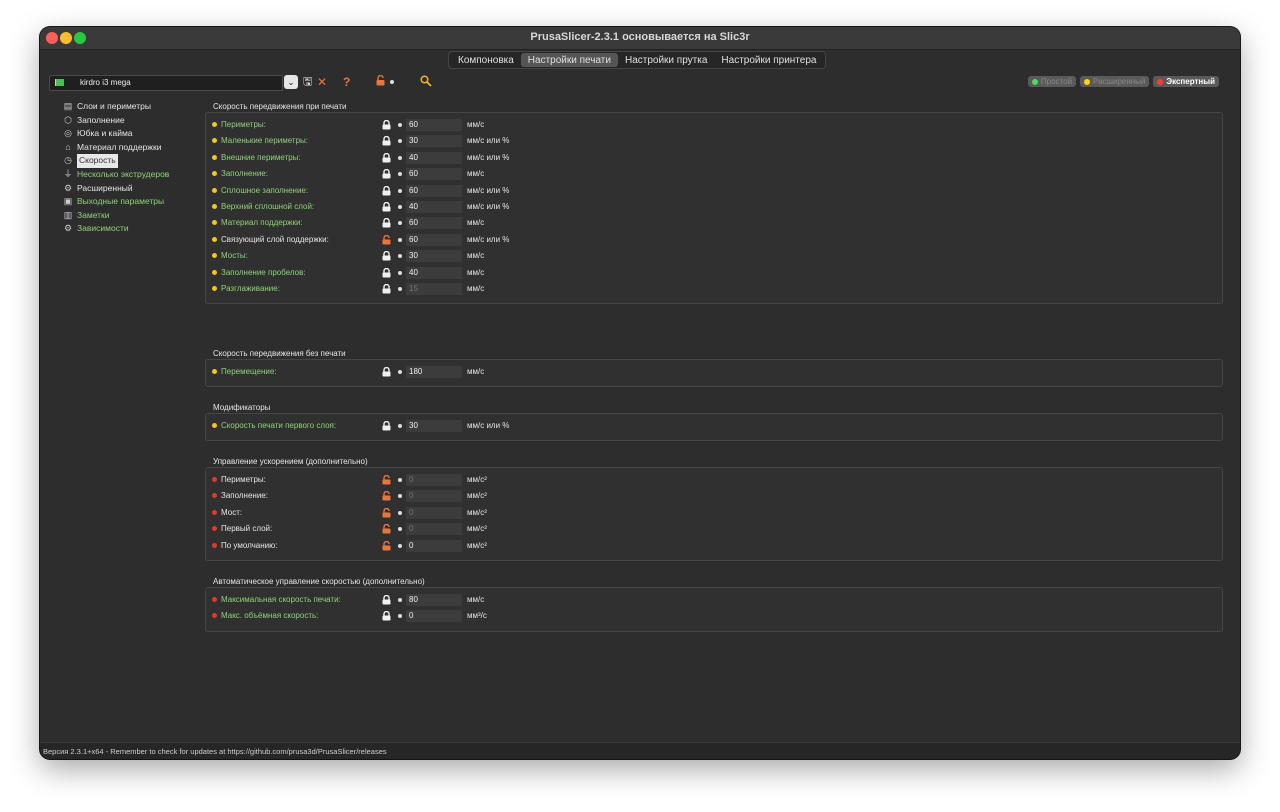  What do you see at coordinates (569, 60) in the screenshot?
I see `tab-print-settings: Настройки печати` at bounding box center [569, 60].